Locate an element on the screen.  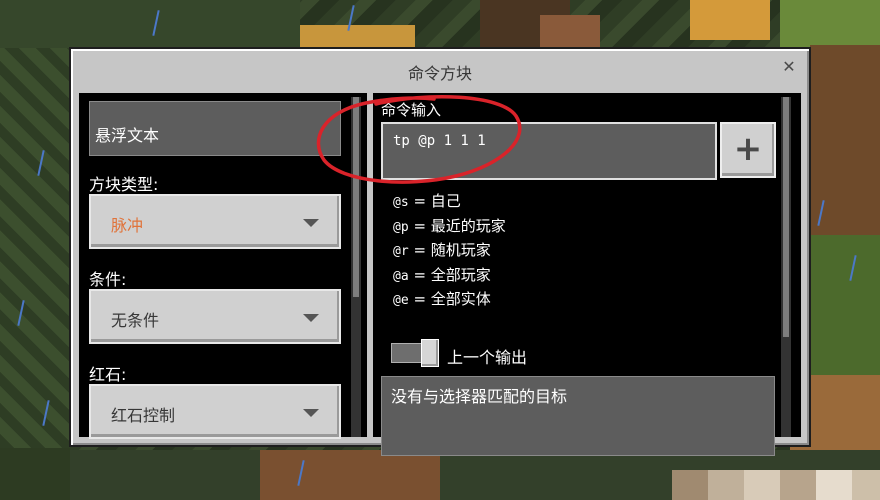
redstone-dropdown: 红石控制 is located at coordinates (215, 411).